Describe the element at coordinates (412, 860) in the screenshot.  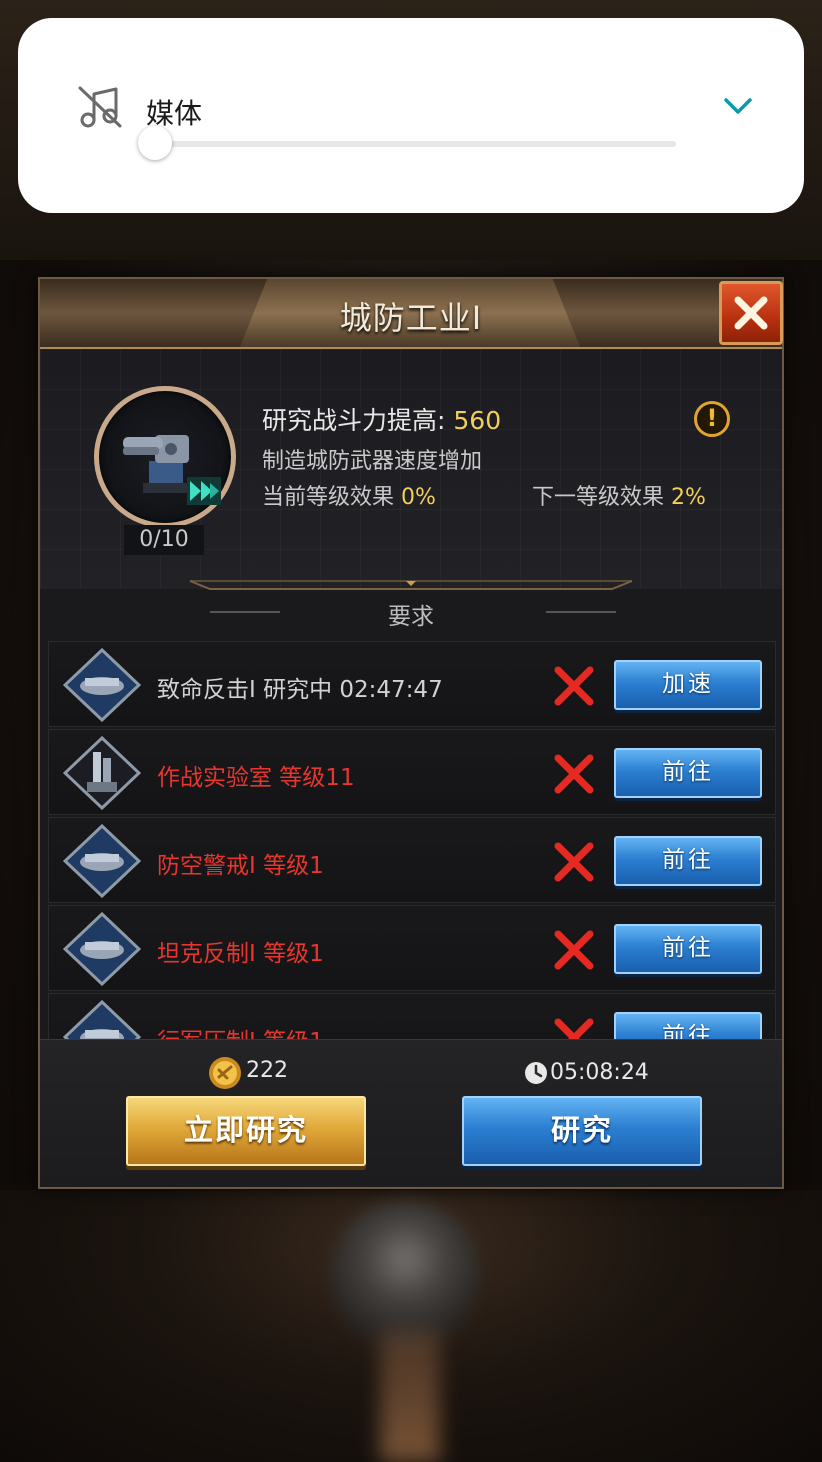
I see `requirement-row: 防空警戒I 等级1 前往` at that location.